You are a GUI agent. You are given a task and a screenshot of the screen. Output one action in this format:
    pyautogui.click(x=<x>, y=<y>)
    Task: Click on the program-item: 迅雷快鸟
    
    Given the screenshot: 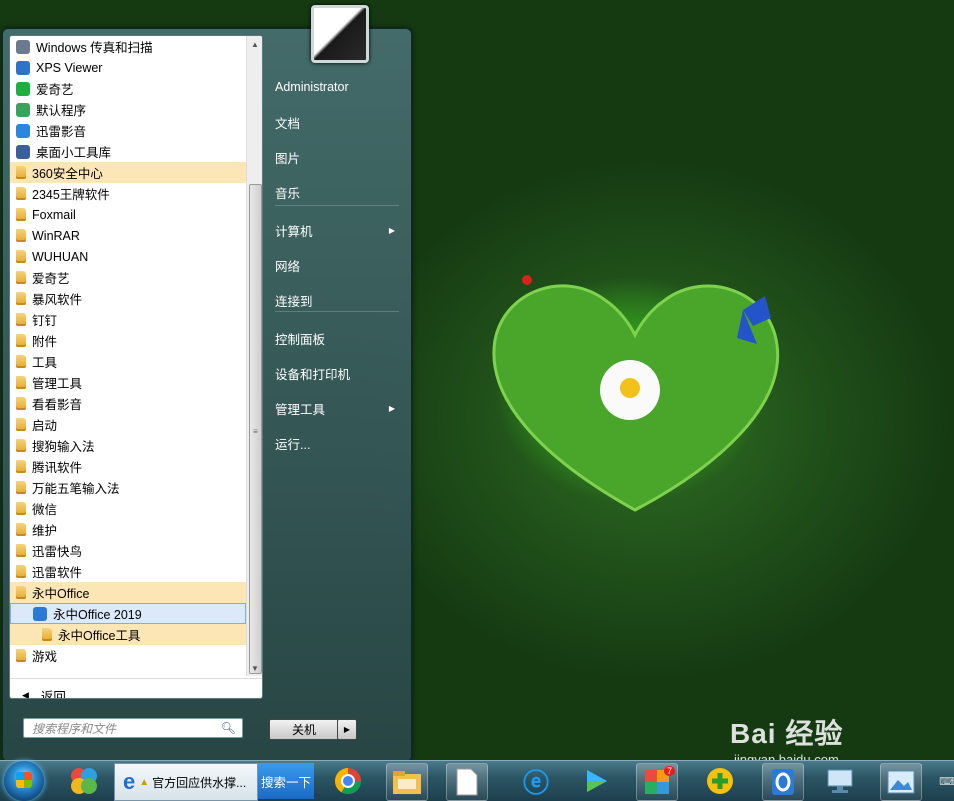 What is the action you would take?
    pyautogui.click(x=128, y=550)
    